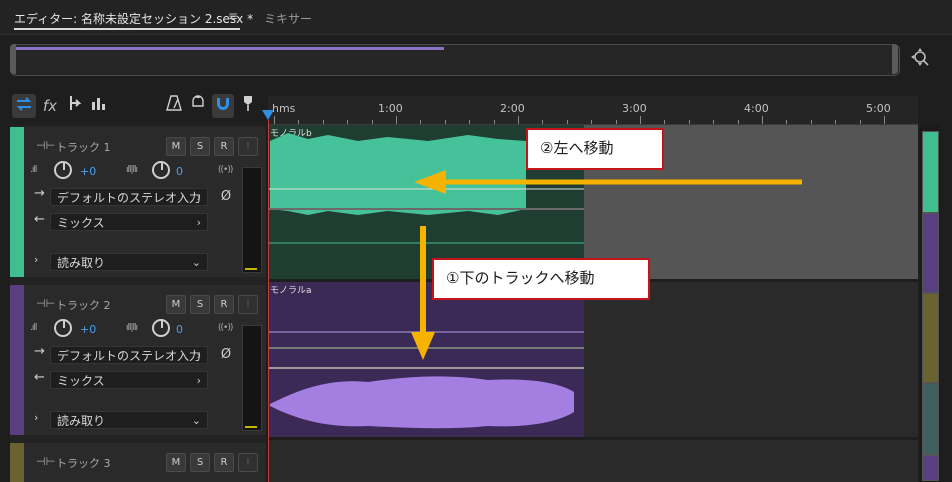 The height and width of the screenshot is (482, 952). What do you see at coordinates (595, 149) in the screenshot?
I see `annotation-move-left: ②左へ移動` at bounding box center [595, 149].